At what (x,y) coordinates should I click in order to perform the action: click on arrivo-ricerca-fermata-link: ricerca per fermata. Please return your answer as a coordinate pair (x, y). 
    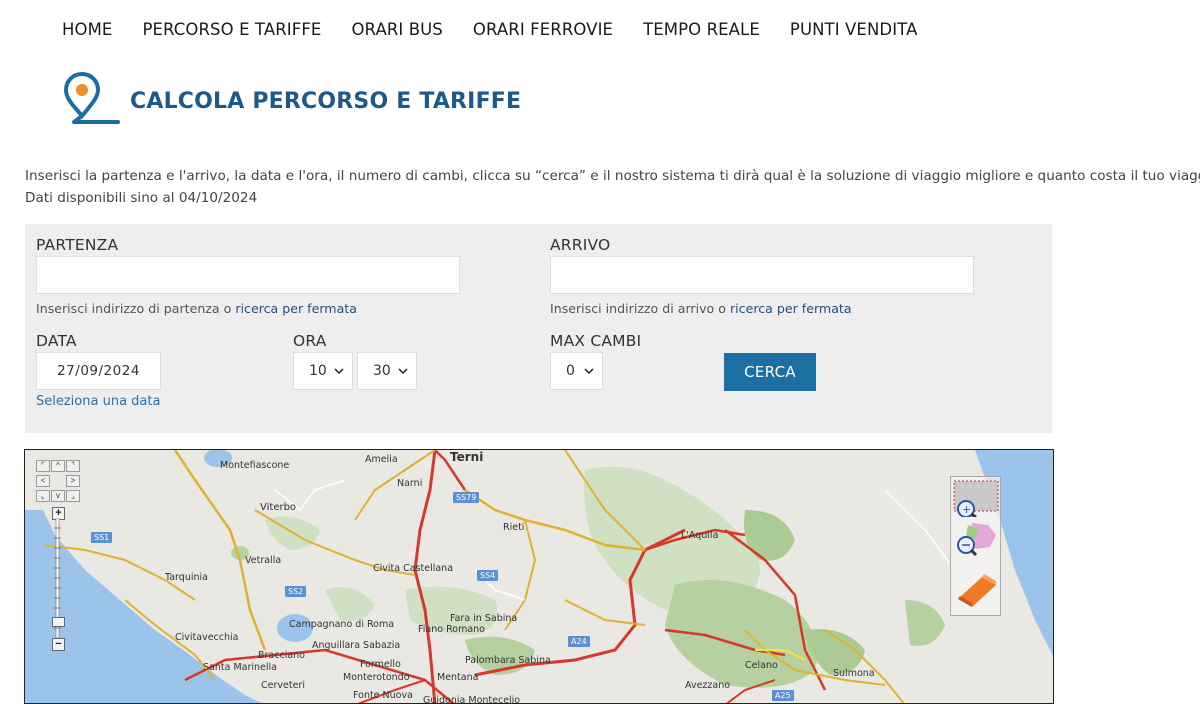
    Looking at the image, I should click on (791, 308).